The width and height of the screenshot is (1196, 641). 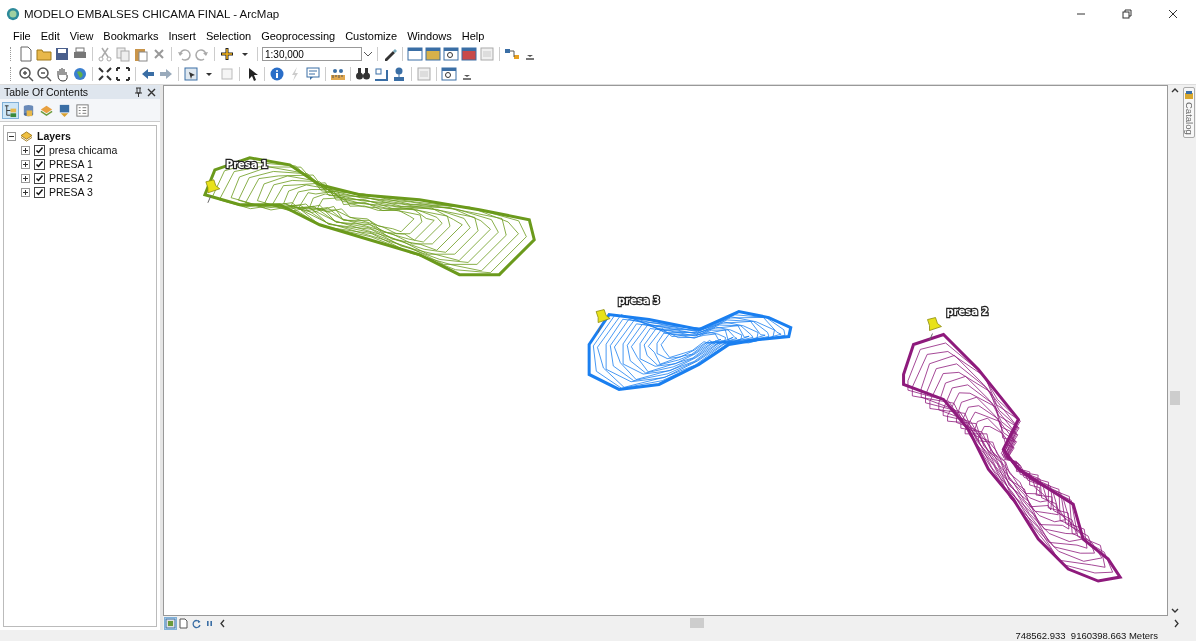 I want to click on layer-label: presa chicama, so click(x=83, y=150).